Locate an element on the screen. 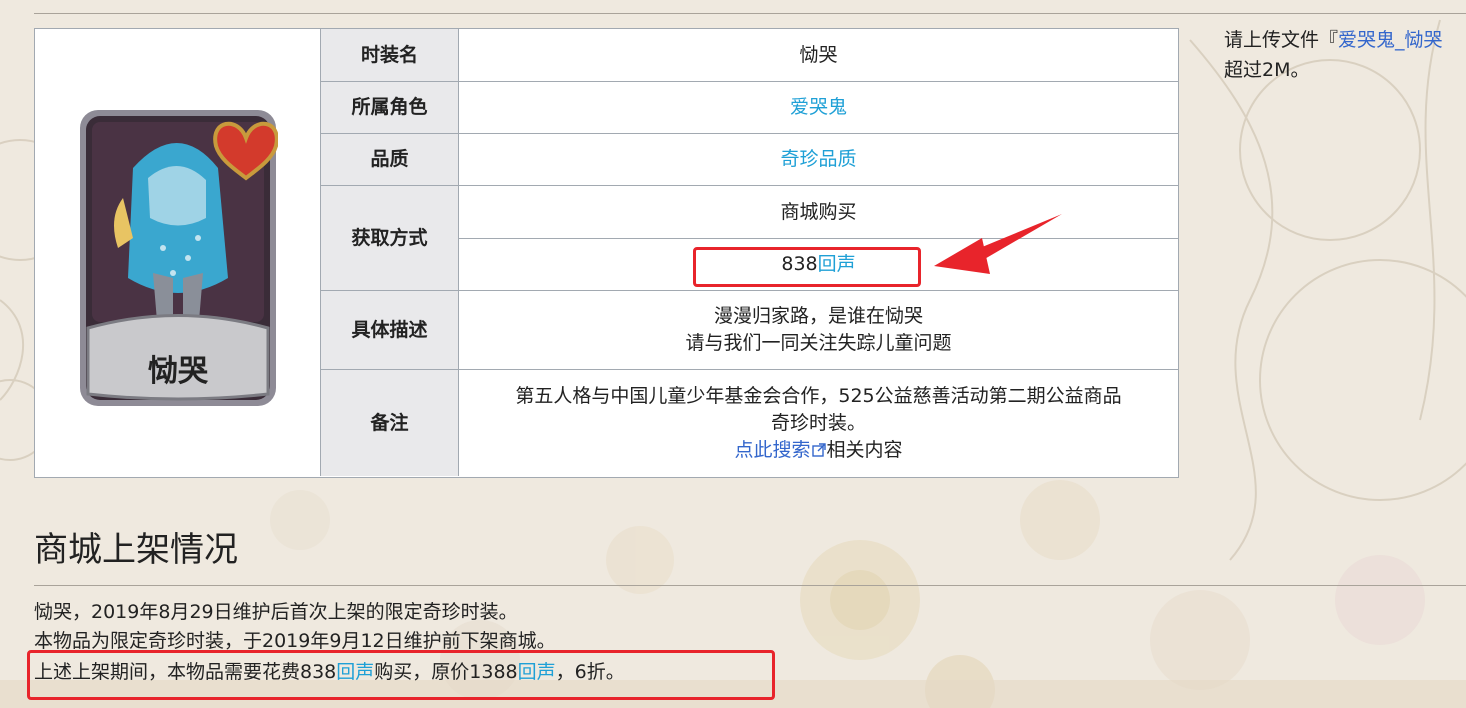 This screenshot has height=708, width=1466. value-character-cell: 爱哭鬼 is located at coordinates (818, 108).